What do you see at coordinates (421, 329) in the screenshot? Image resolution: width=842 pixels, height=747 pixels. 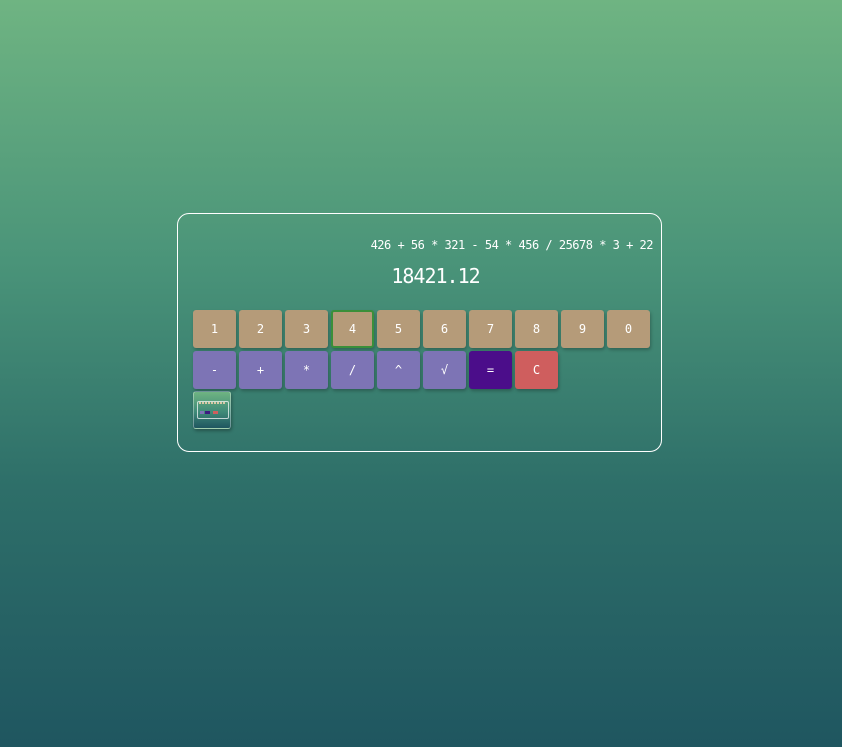 I see `digit-row: 1 2 3 4 5 6 7 8 9 0` at bounding box center [421, 329].